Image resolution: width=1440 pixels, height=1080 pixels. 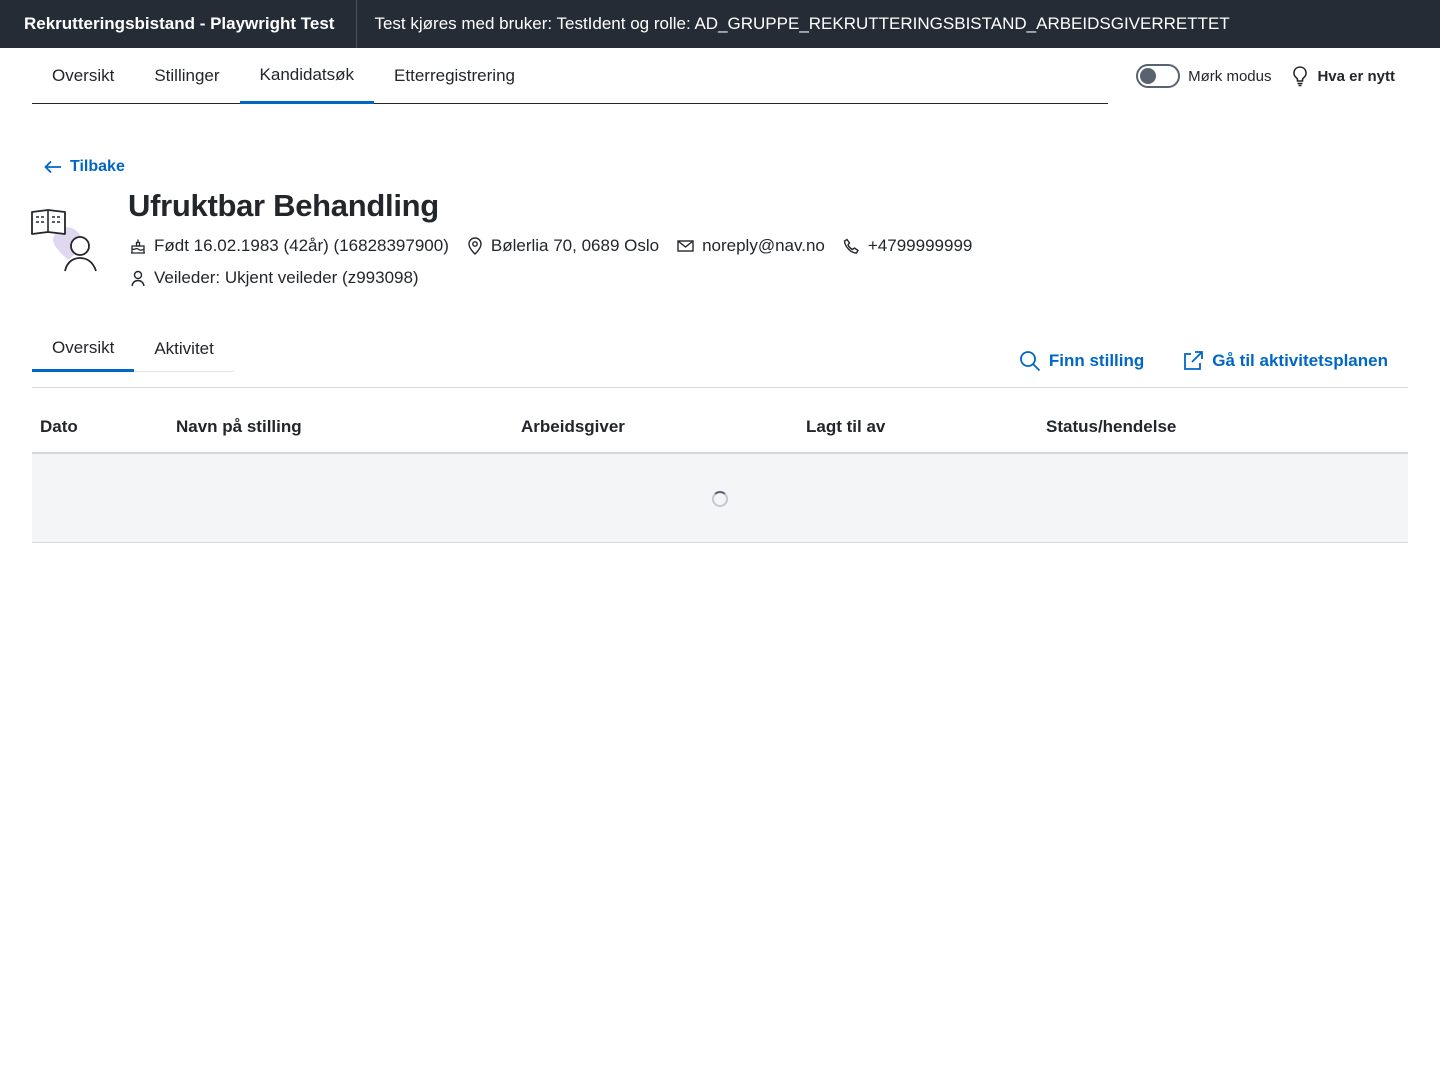 I want to click on candidate-actions: Finn stilling Gå til aktivitetsplanen, so click(x=1184, y=361).